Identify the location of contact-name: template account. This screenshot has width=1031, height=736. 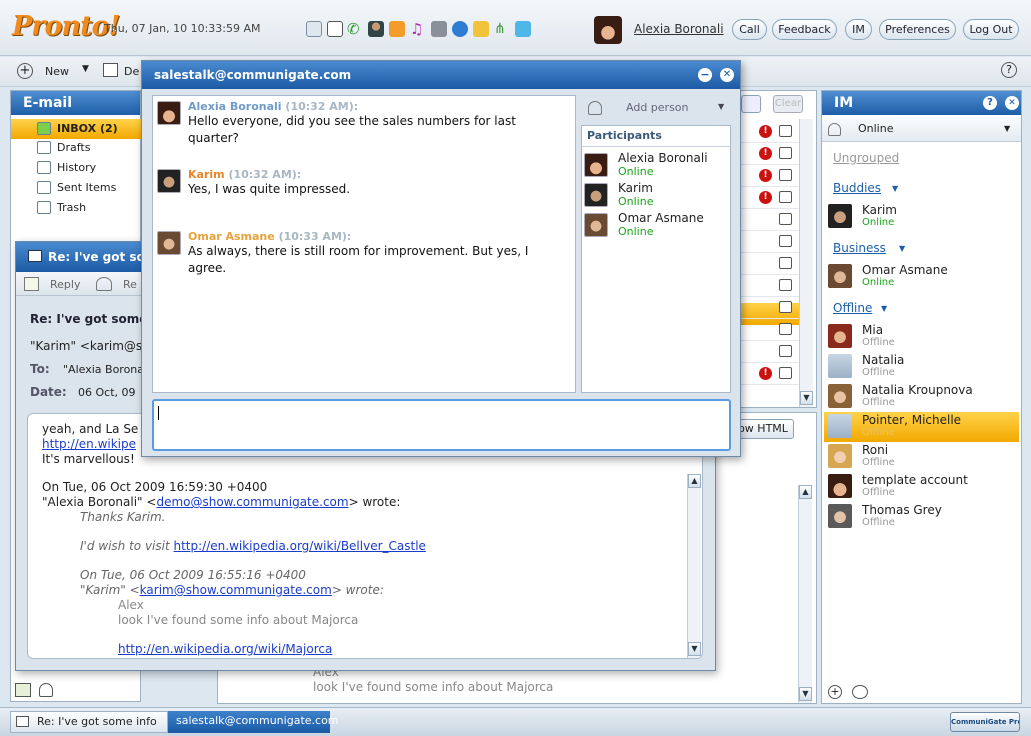
(915, 480).